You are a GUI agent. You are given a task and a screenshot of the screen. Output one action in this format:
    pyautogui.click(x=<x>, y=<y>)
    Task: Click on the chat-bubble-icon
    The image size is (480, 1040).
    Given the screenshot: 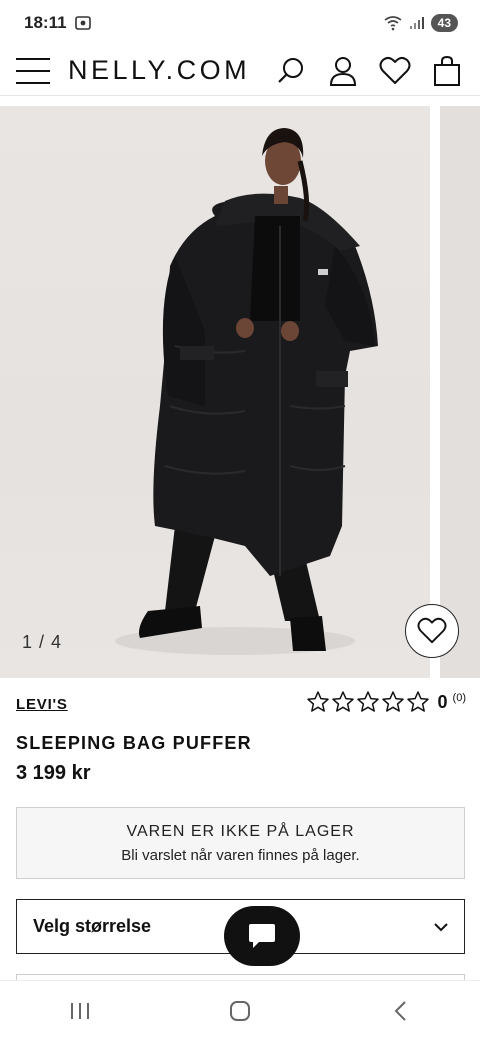 What is the action you would take?
    pyautogui.click(x=262, y=936)
    